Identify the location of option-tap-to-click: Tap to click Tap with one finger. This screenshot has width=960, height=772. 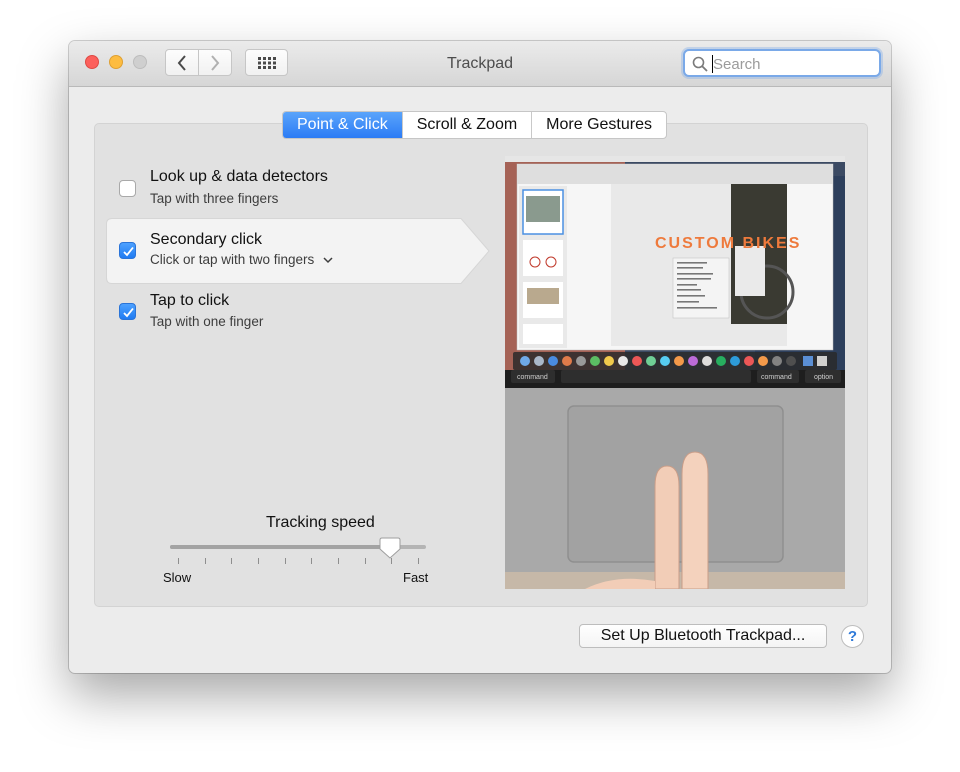
(292, 312).